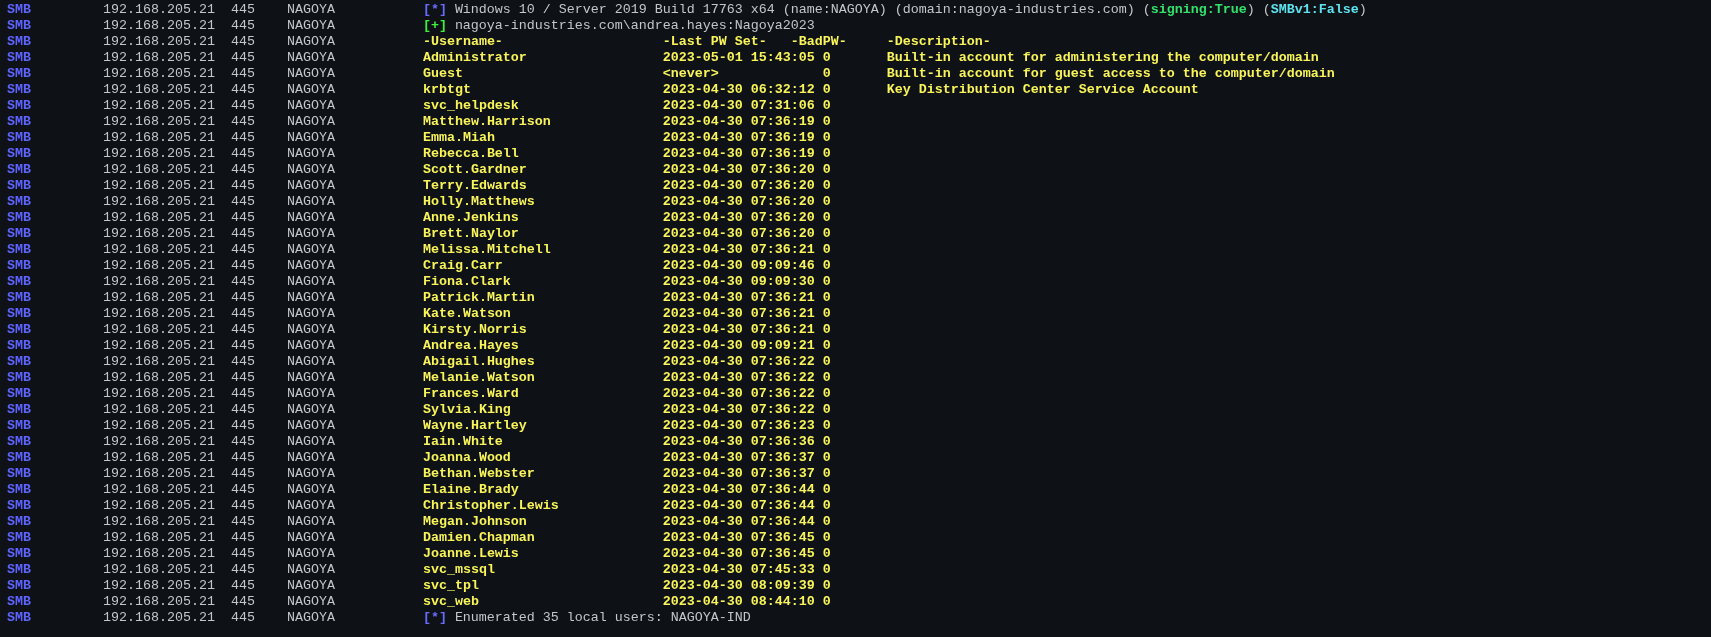 The image size is (1711, 637). What do you see at coordinates (602, 618) in the screenshot?
I see `output-text: Enumerated 35 local users: NAGOYA-IND` at bounding box center [602, 618].